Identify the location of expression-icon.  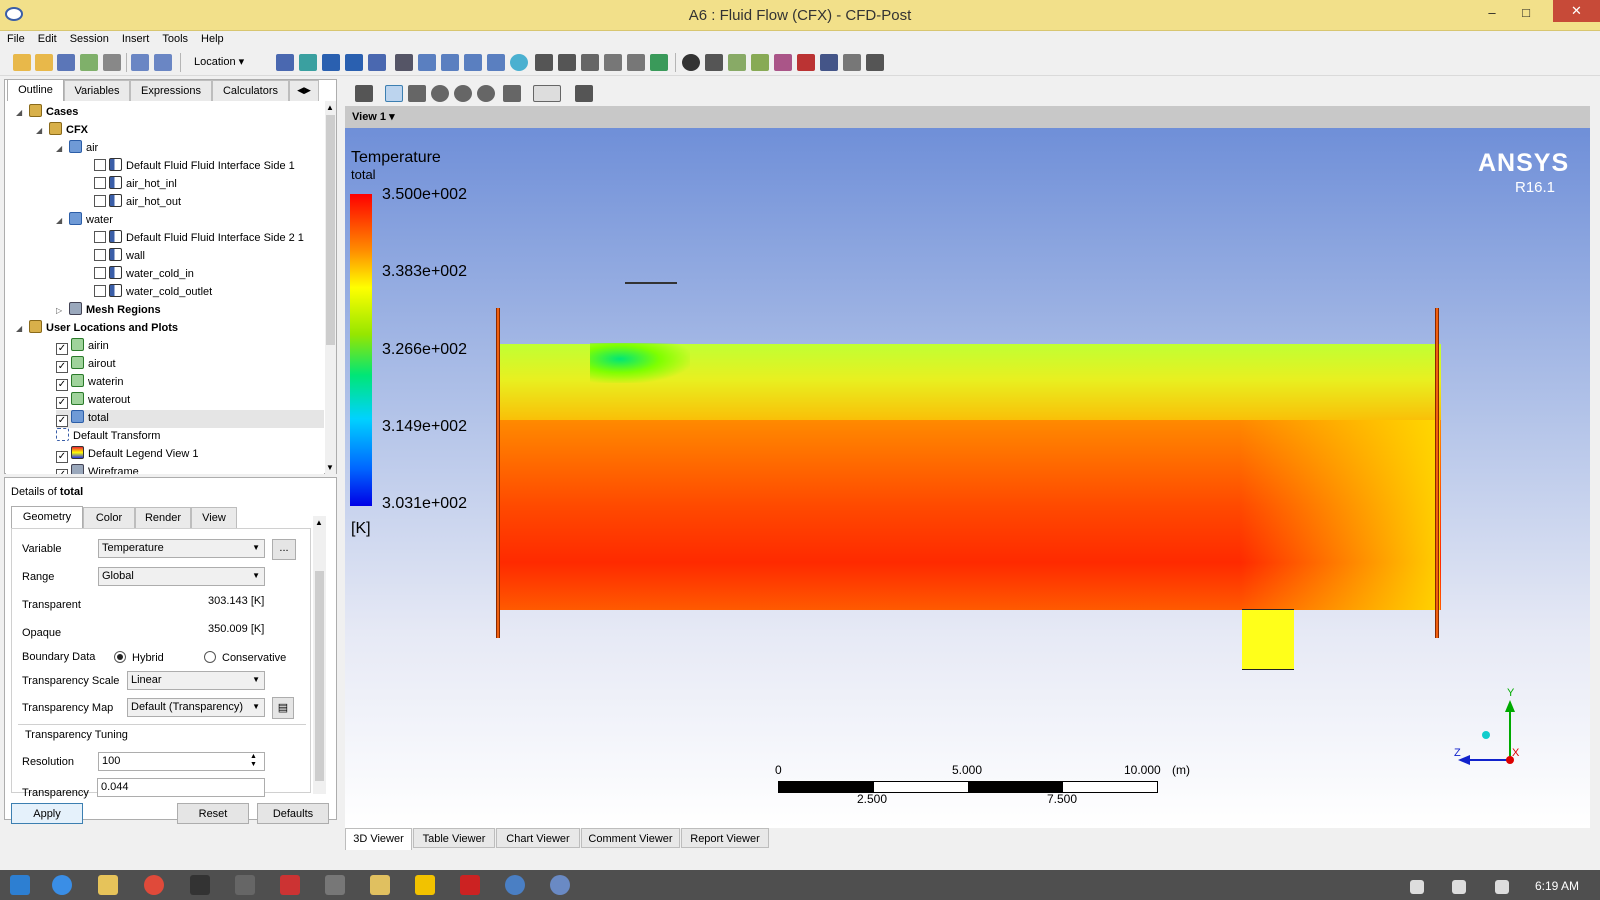
(567, 62).